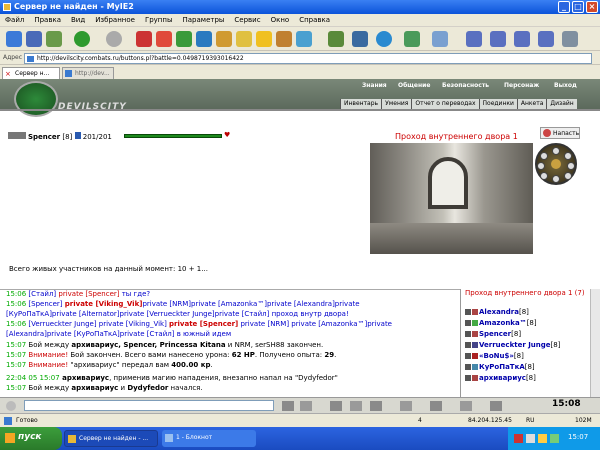 This screenshot has width=600, height=450. I want to click on smiles-icon, so click(336, 406).